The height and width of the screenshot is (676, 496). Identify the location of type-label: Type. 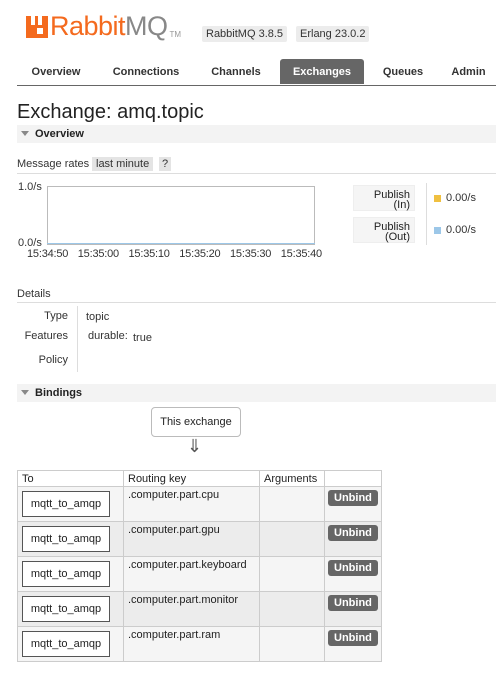
(56, 316).